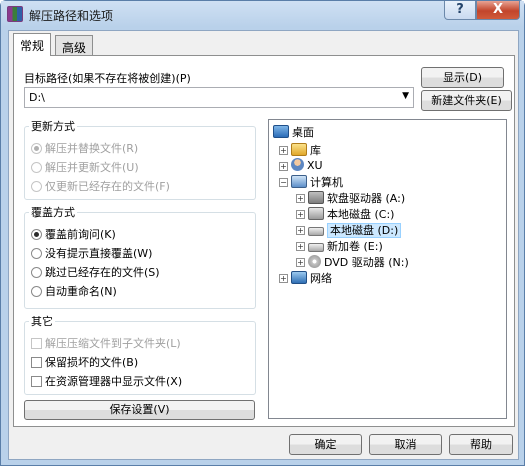 The image size is (525, 466). I want to click on network-icon, so click(299, 277).